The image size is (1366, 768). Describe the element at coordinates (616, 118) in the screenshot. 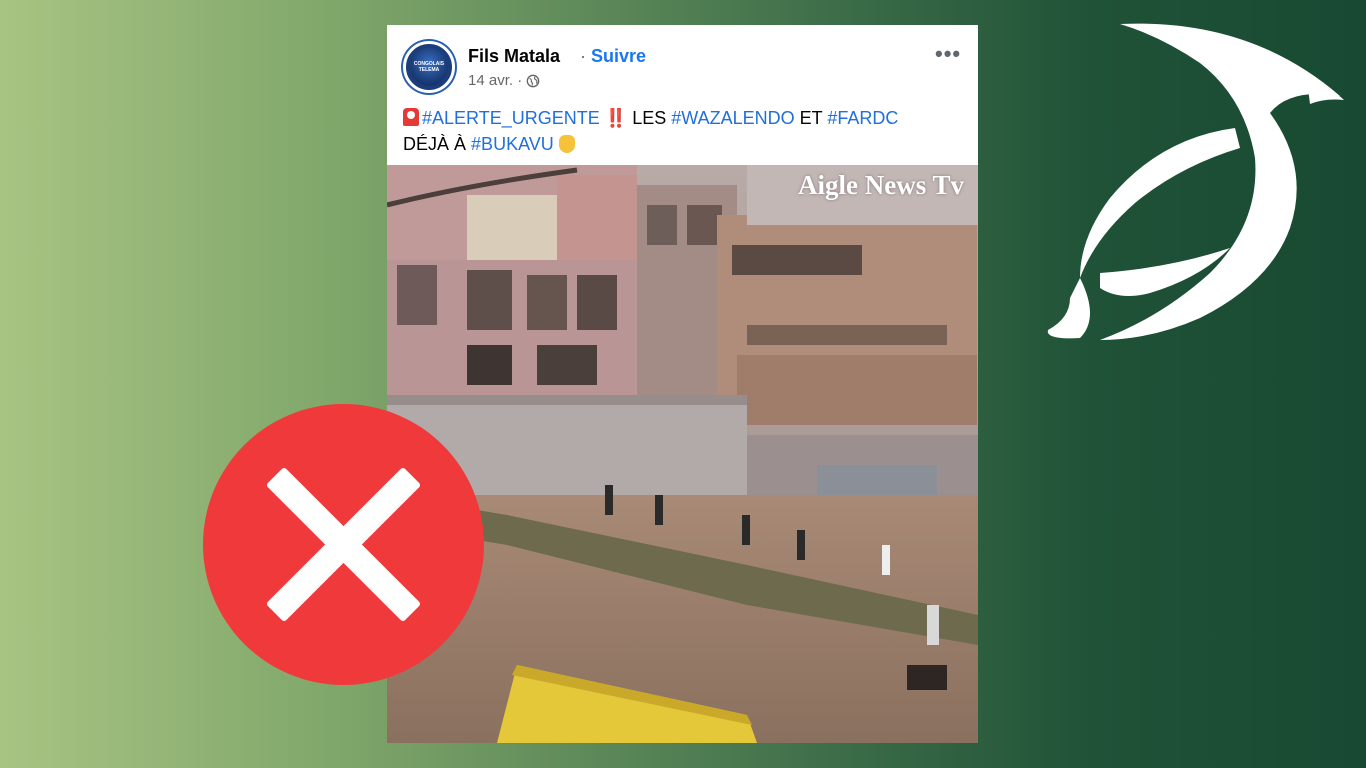

I see `double-exclamation-emoji: ‼️` at that location.